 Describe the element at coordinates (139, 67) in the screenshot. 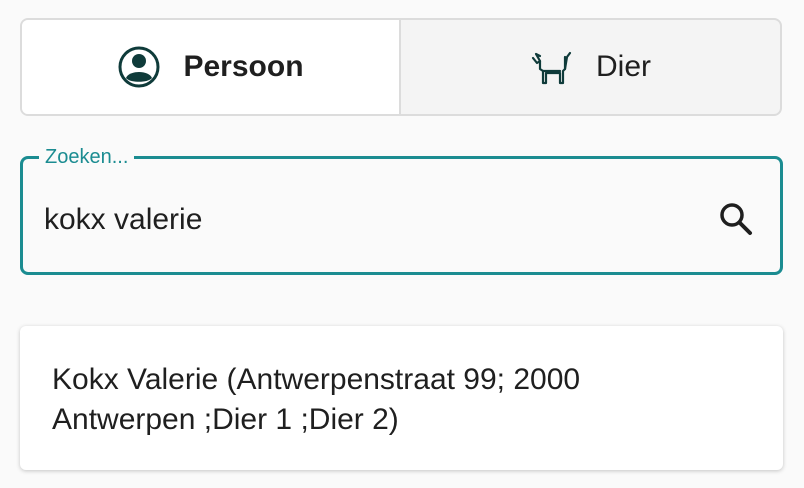

I see `person-circle-icon` at that location.